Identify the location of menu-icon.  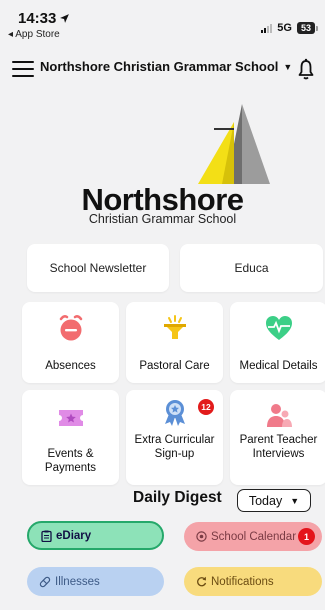
(23, 69).